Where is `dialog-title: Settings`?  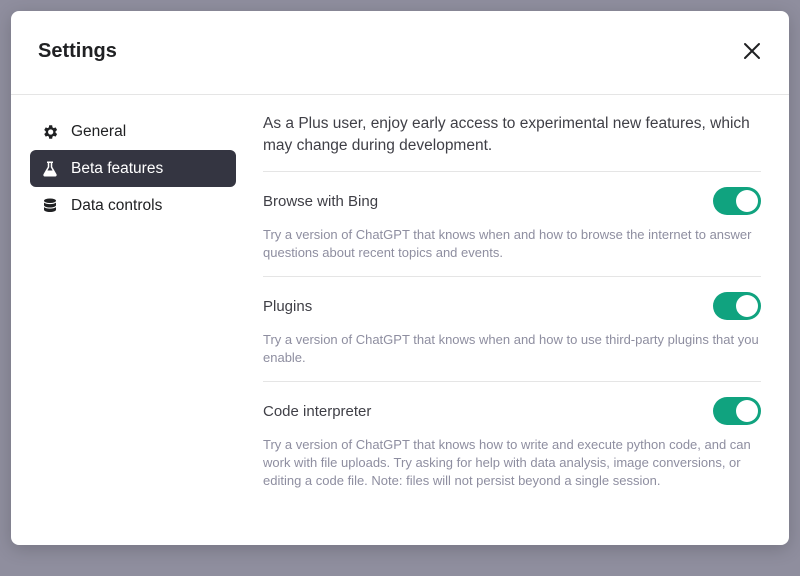
dialog-title: Settings is located at coordinates (77, 51).